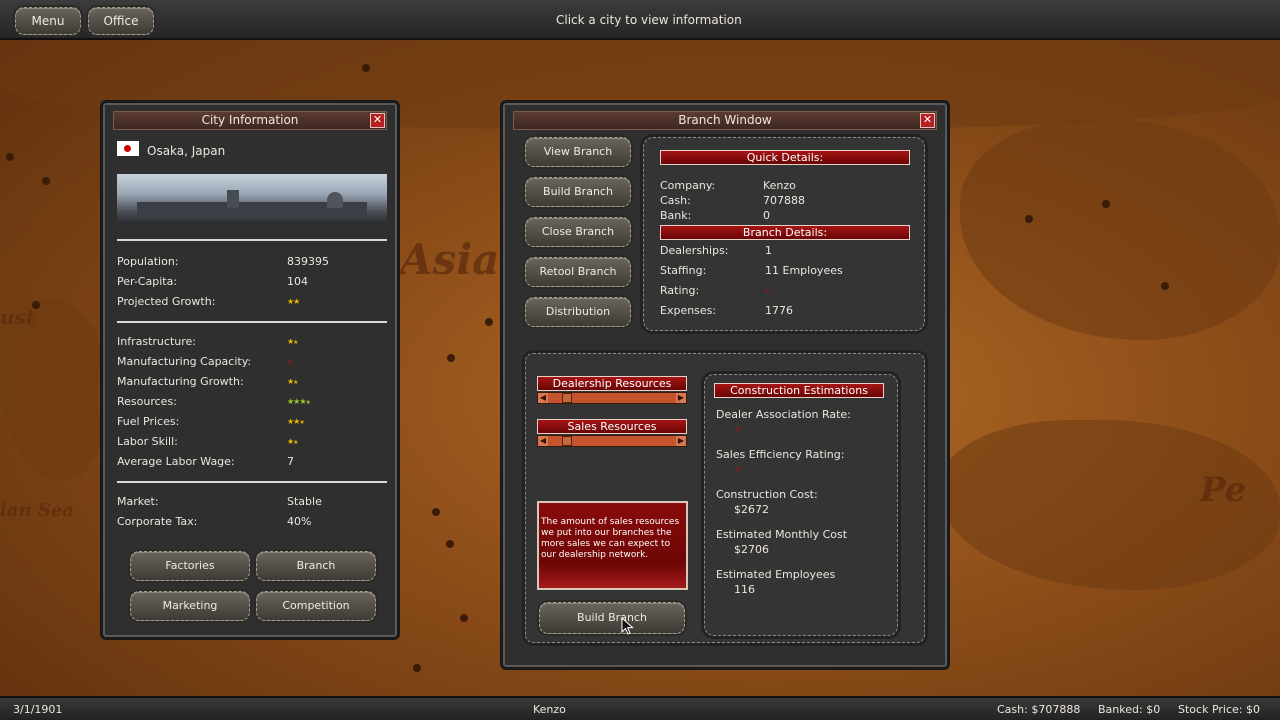 Image resolution: width=1280 pixels, height=720 pixels. I want to click on build-branch-button: Build Branch, so click(612, 618).